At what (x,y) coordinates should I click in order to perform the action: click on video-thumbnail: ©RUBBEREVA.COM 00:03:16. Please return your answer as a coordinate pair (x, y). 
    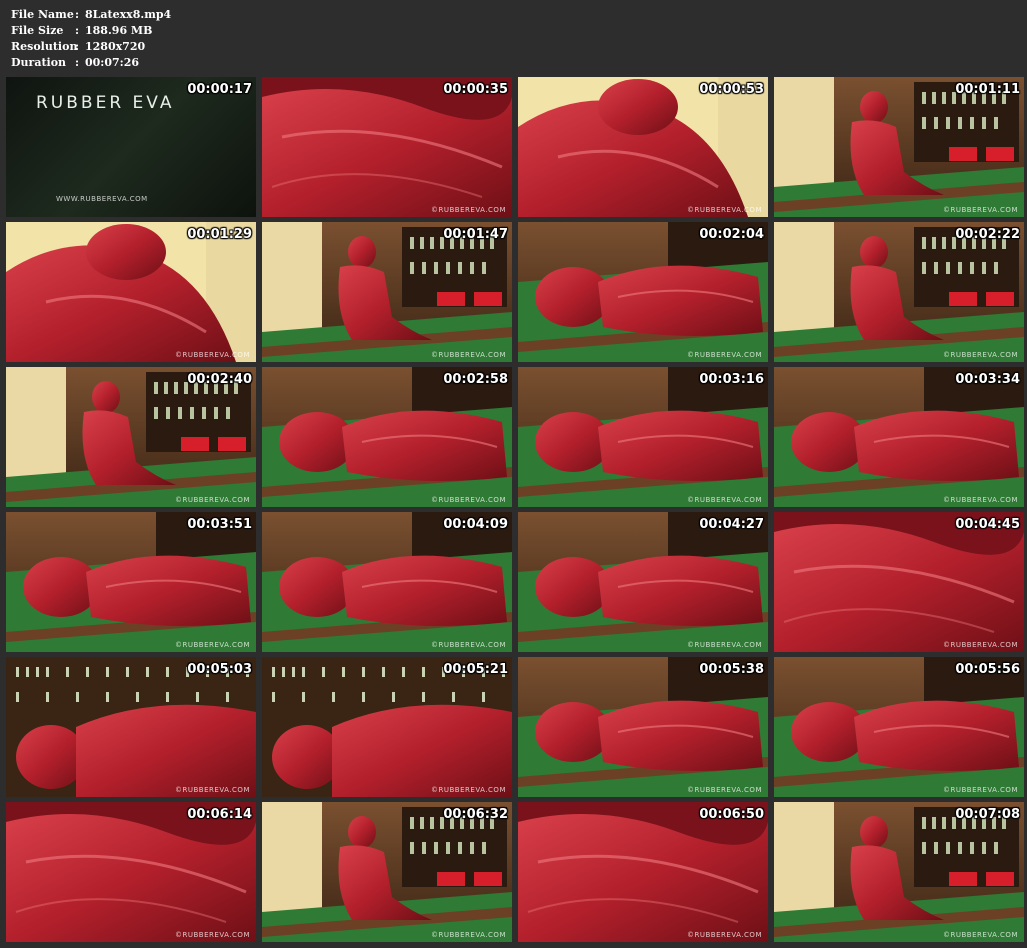
    Looking at the image, I should click on (643, 437).